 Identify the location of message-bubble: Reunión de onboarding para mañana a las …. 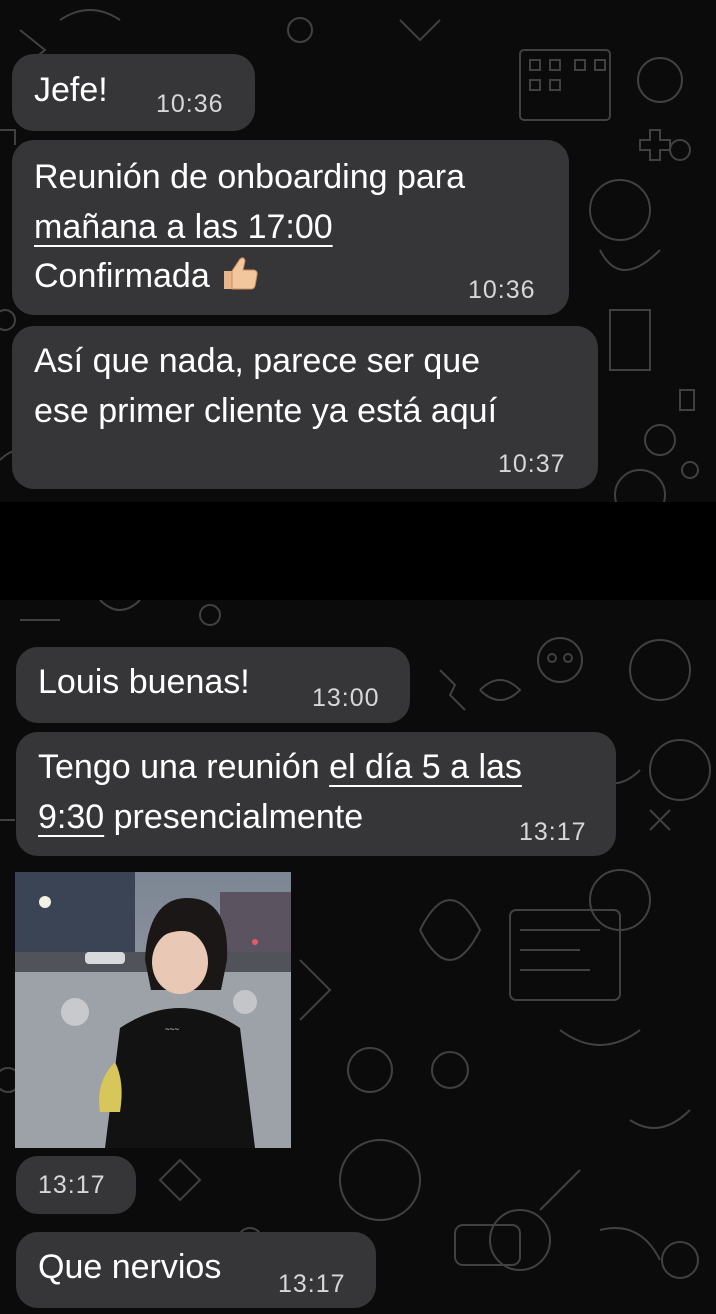
(290, 227).